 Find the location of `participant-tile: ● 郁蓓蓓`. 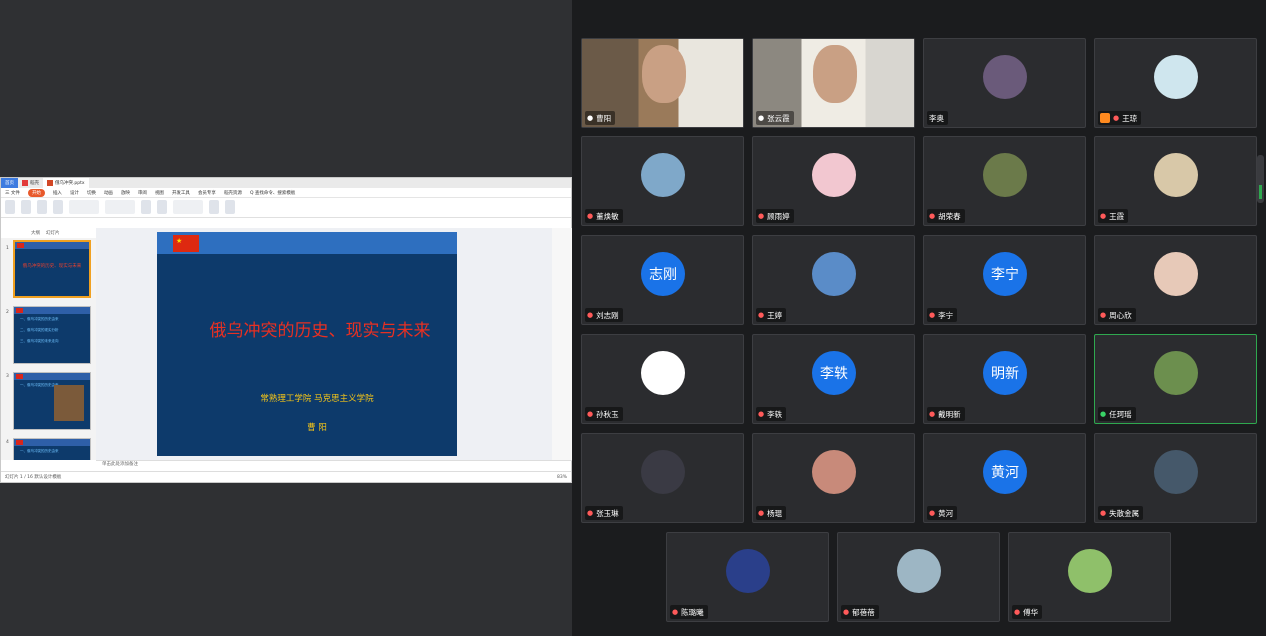

participant-tile: ● 郁蓓蓓 is located at coordinates (918, 577).